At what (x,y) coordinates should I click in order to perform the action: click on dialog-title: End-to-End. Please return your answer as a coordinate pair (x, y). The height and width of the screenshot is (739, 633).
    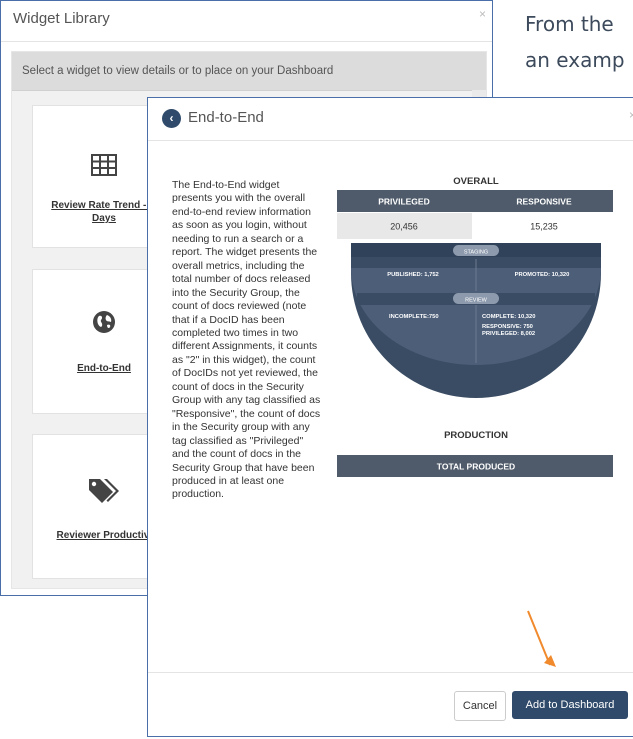
    Looking at the image, I should click on (226, 117).